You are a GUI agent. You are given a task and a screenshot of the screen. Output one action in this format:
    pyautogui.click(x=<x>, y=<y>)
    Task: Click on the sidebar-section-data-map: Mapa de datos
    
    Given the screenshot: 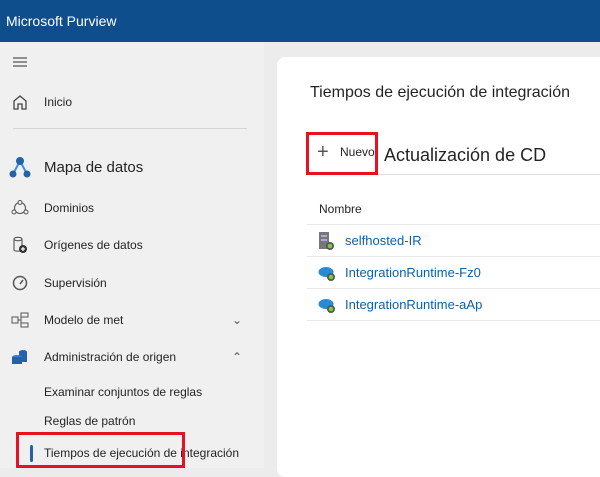 What is the action you would take?
    pyautogui.click(x=132, y=167)
    